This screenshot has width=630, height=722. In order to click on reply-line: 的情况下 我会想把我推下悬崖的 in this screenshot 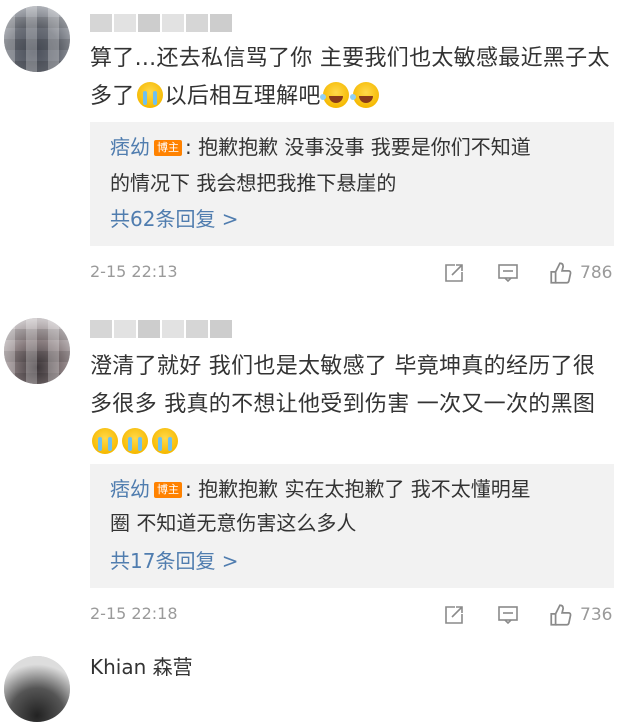, I will do `click(355, 183)`.